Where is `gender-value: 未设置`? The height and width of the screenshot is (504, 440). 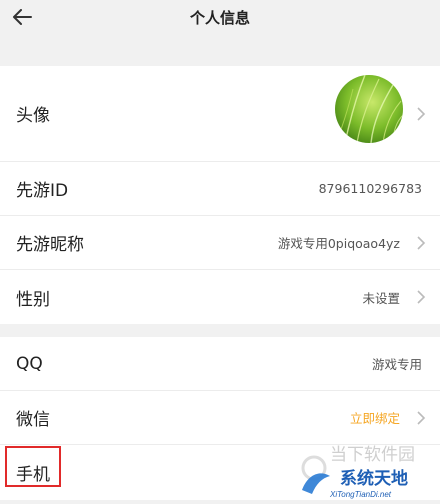 gender-value: 未设置 is located at coordinates (381, 298).